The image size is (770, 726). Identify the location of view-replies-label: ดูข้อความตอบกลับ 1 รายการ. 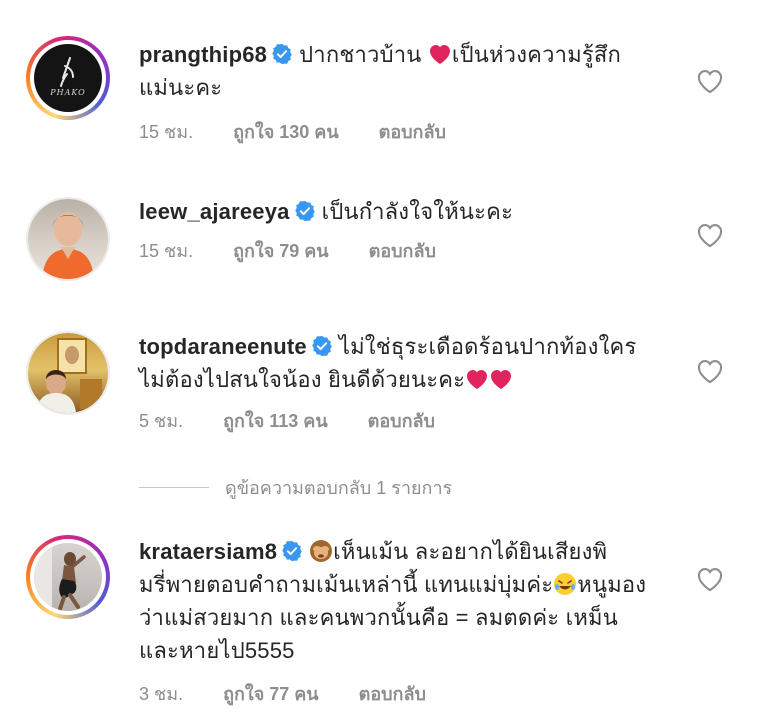
(339, 488).